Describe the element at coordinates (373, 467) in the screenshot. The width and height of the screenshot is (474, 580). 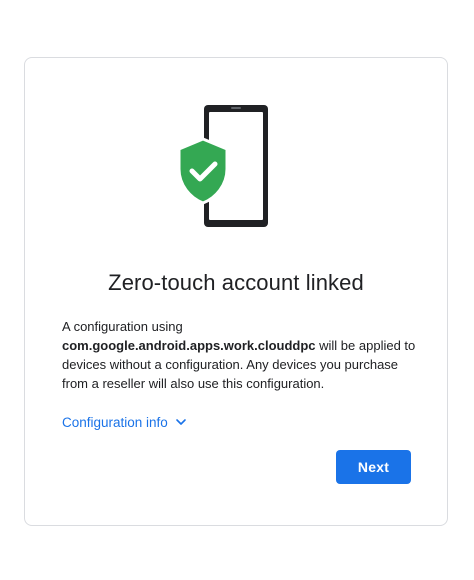
I see `next-button: Next` at that location.